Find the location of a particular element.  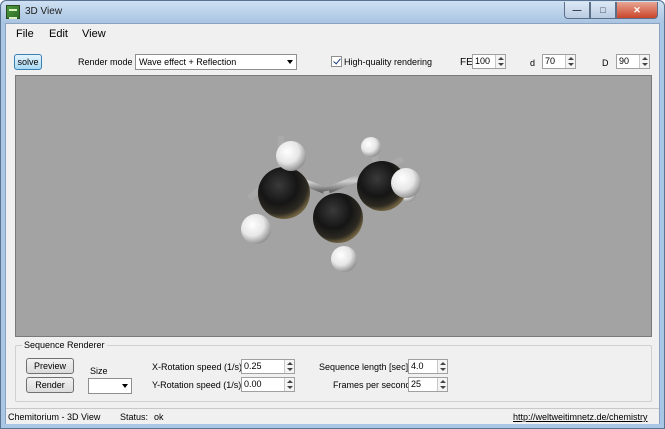

sequence-length-label: Sequence length [sec] is located at coordinates (364, 367).